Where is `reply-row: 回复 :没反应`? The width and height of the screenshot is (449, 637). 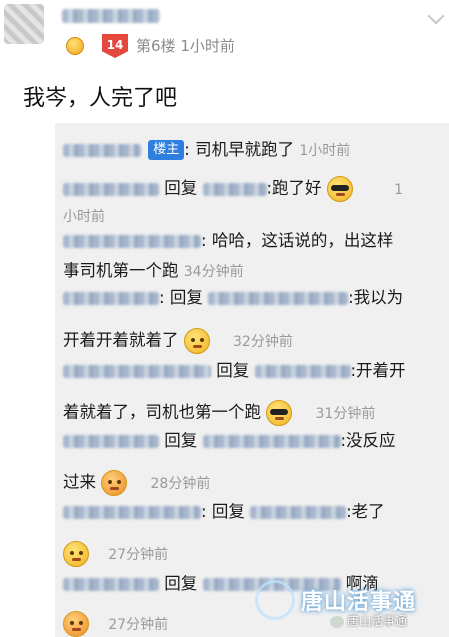
reply-row: 回复 :没反应 is located at coordinates (229, 441).